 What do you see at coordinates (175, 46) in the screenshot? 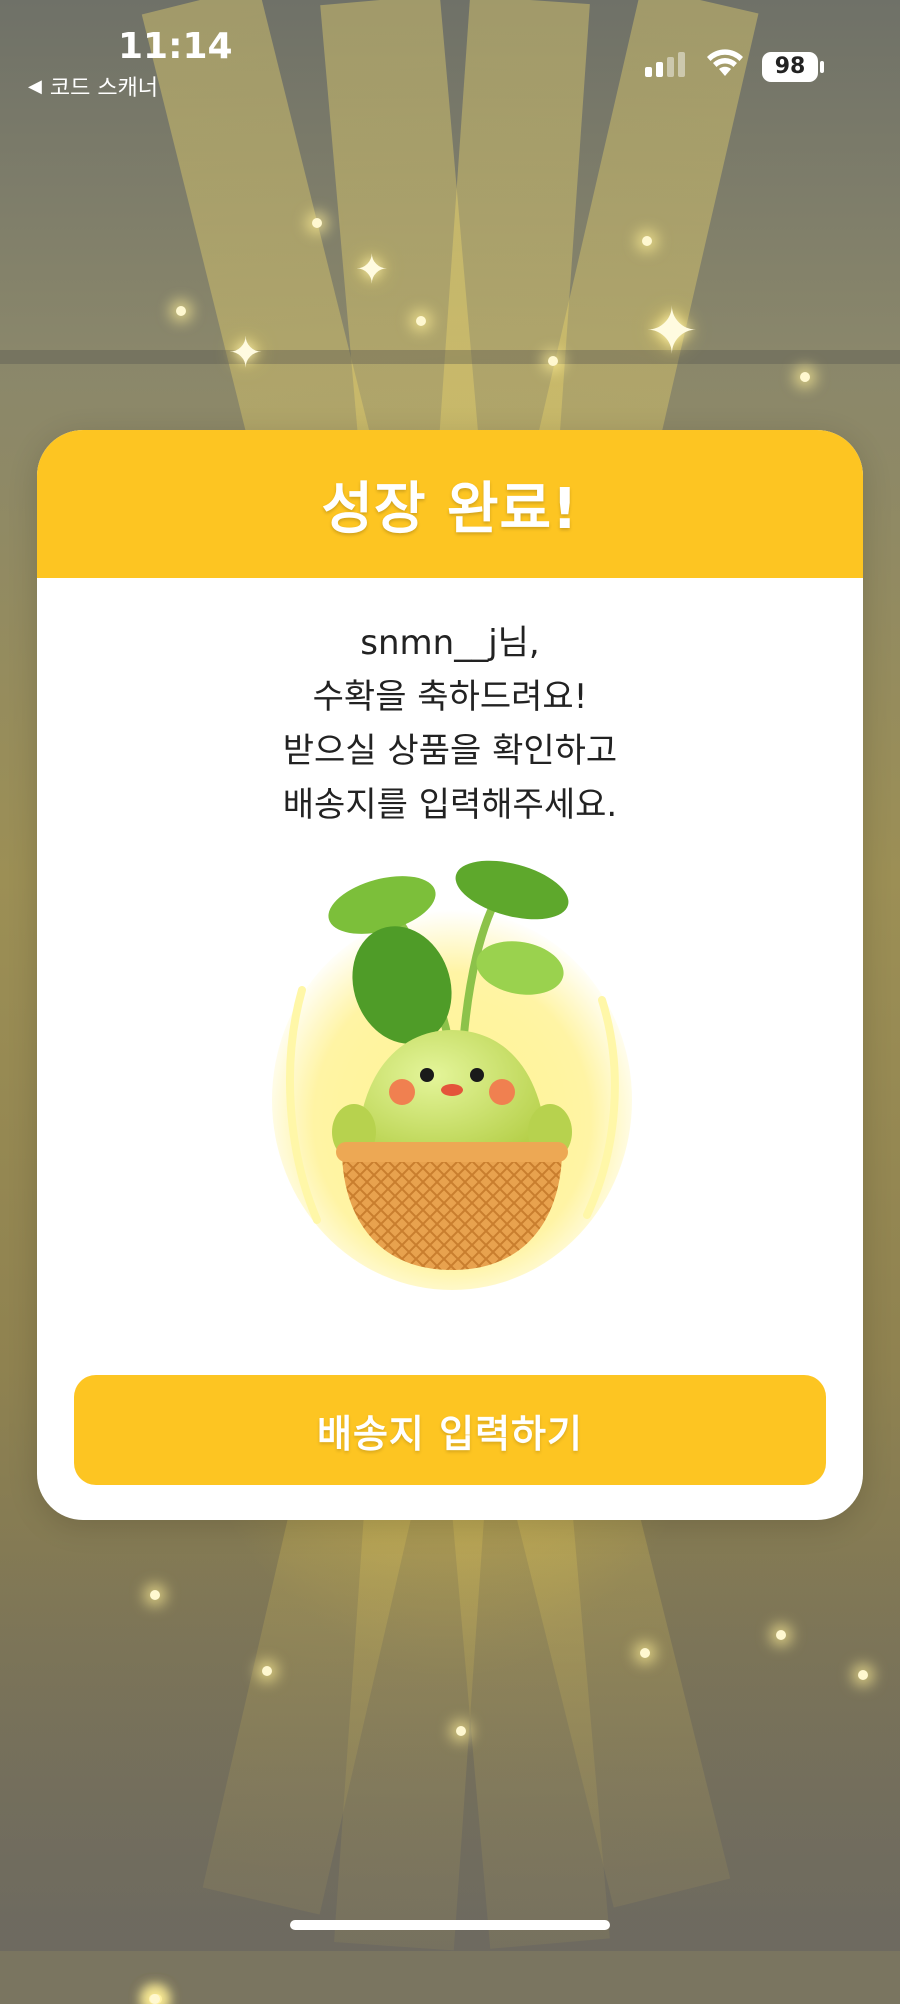
I see `status-time: 11:14` at bounding box center [175, 46].